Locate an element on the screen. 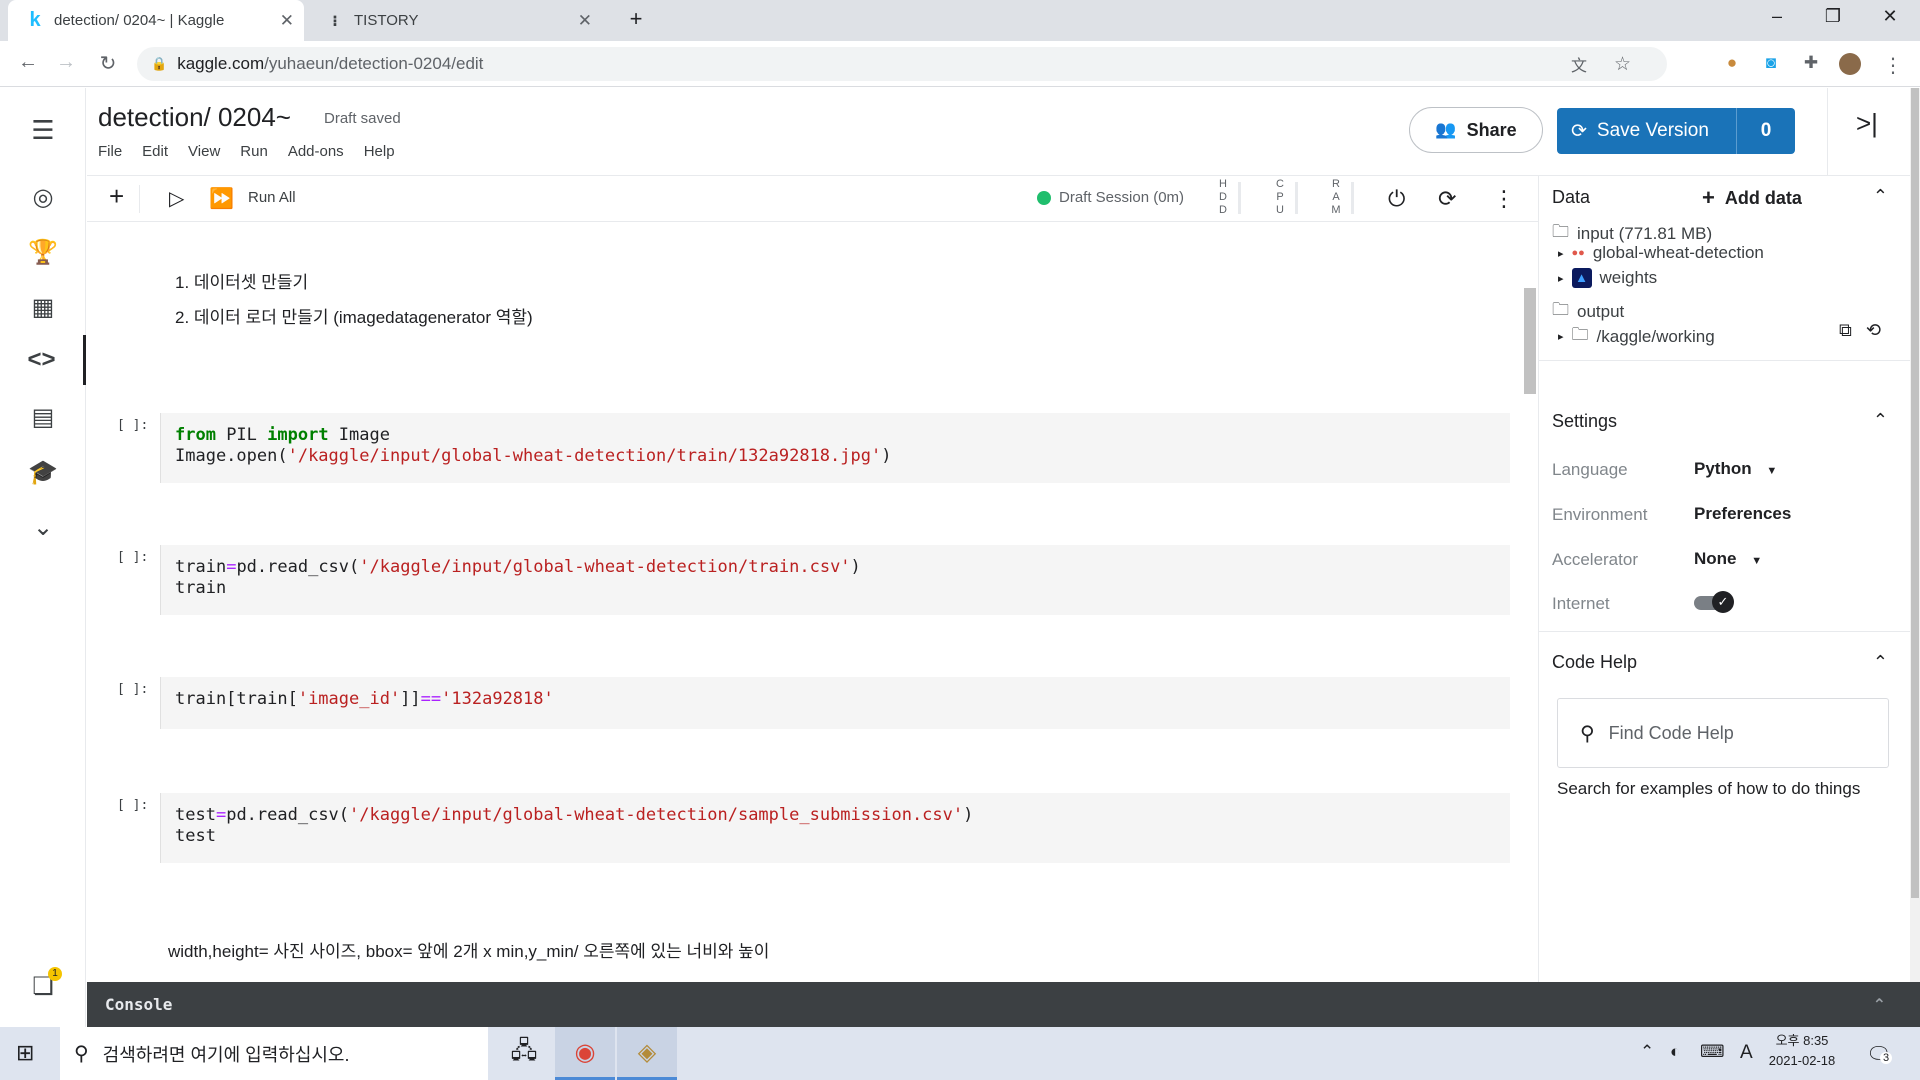  extensions-puzzle-icon: ✚ is located at coordinates (1811, 64).